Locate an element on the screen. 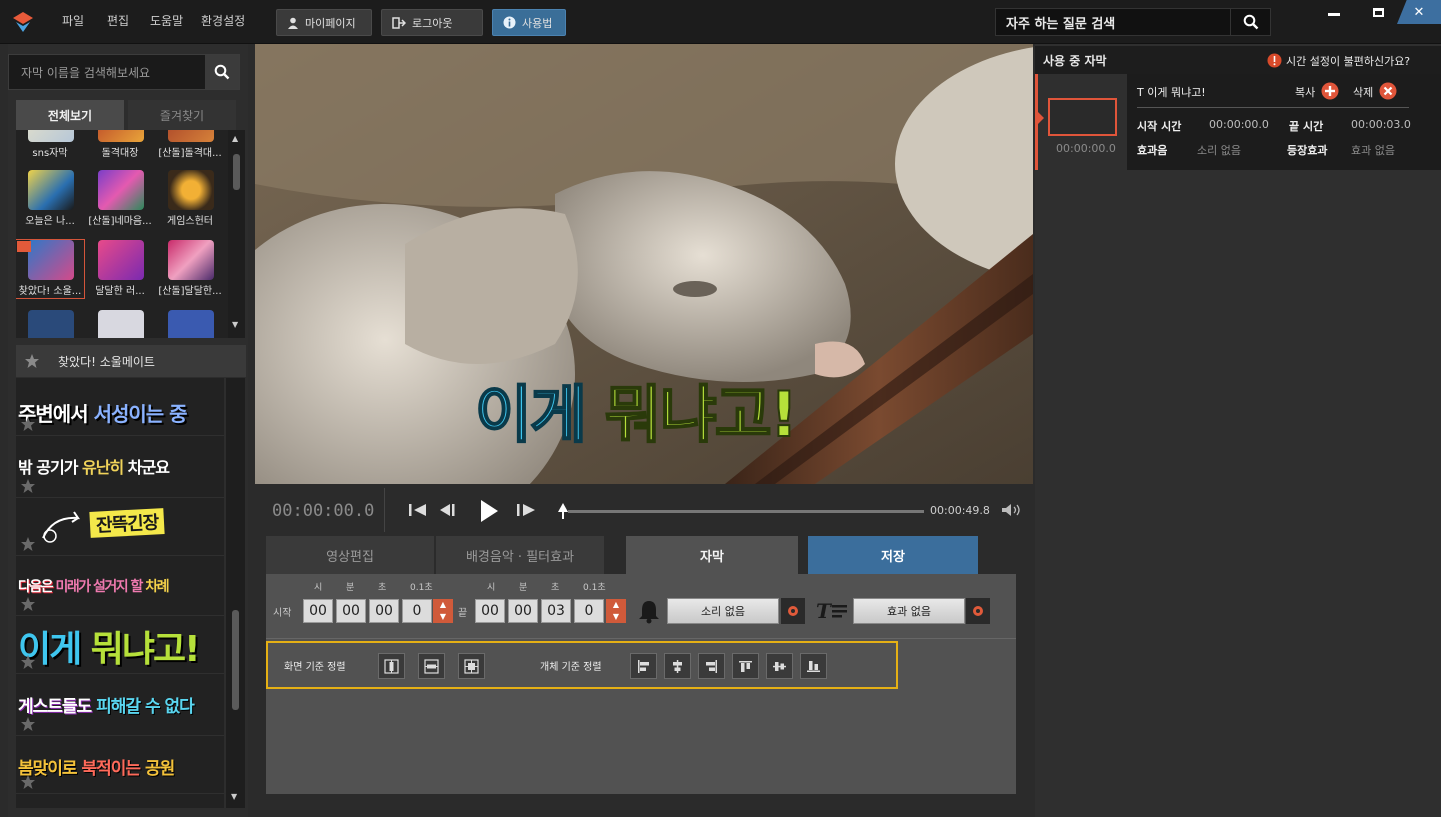 This screenshot has height=817, width=1441. screen-align-vertical-center-button is located at coordinates (431, 666).